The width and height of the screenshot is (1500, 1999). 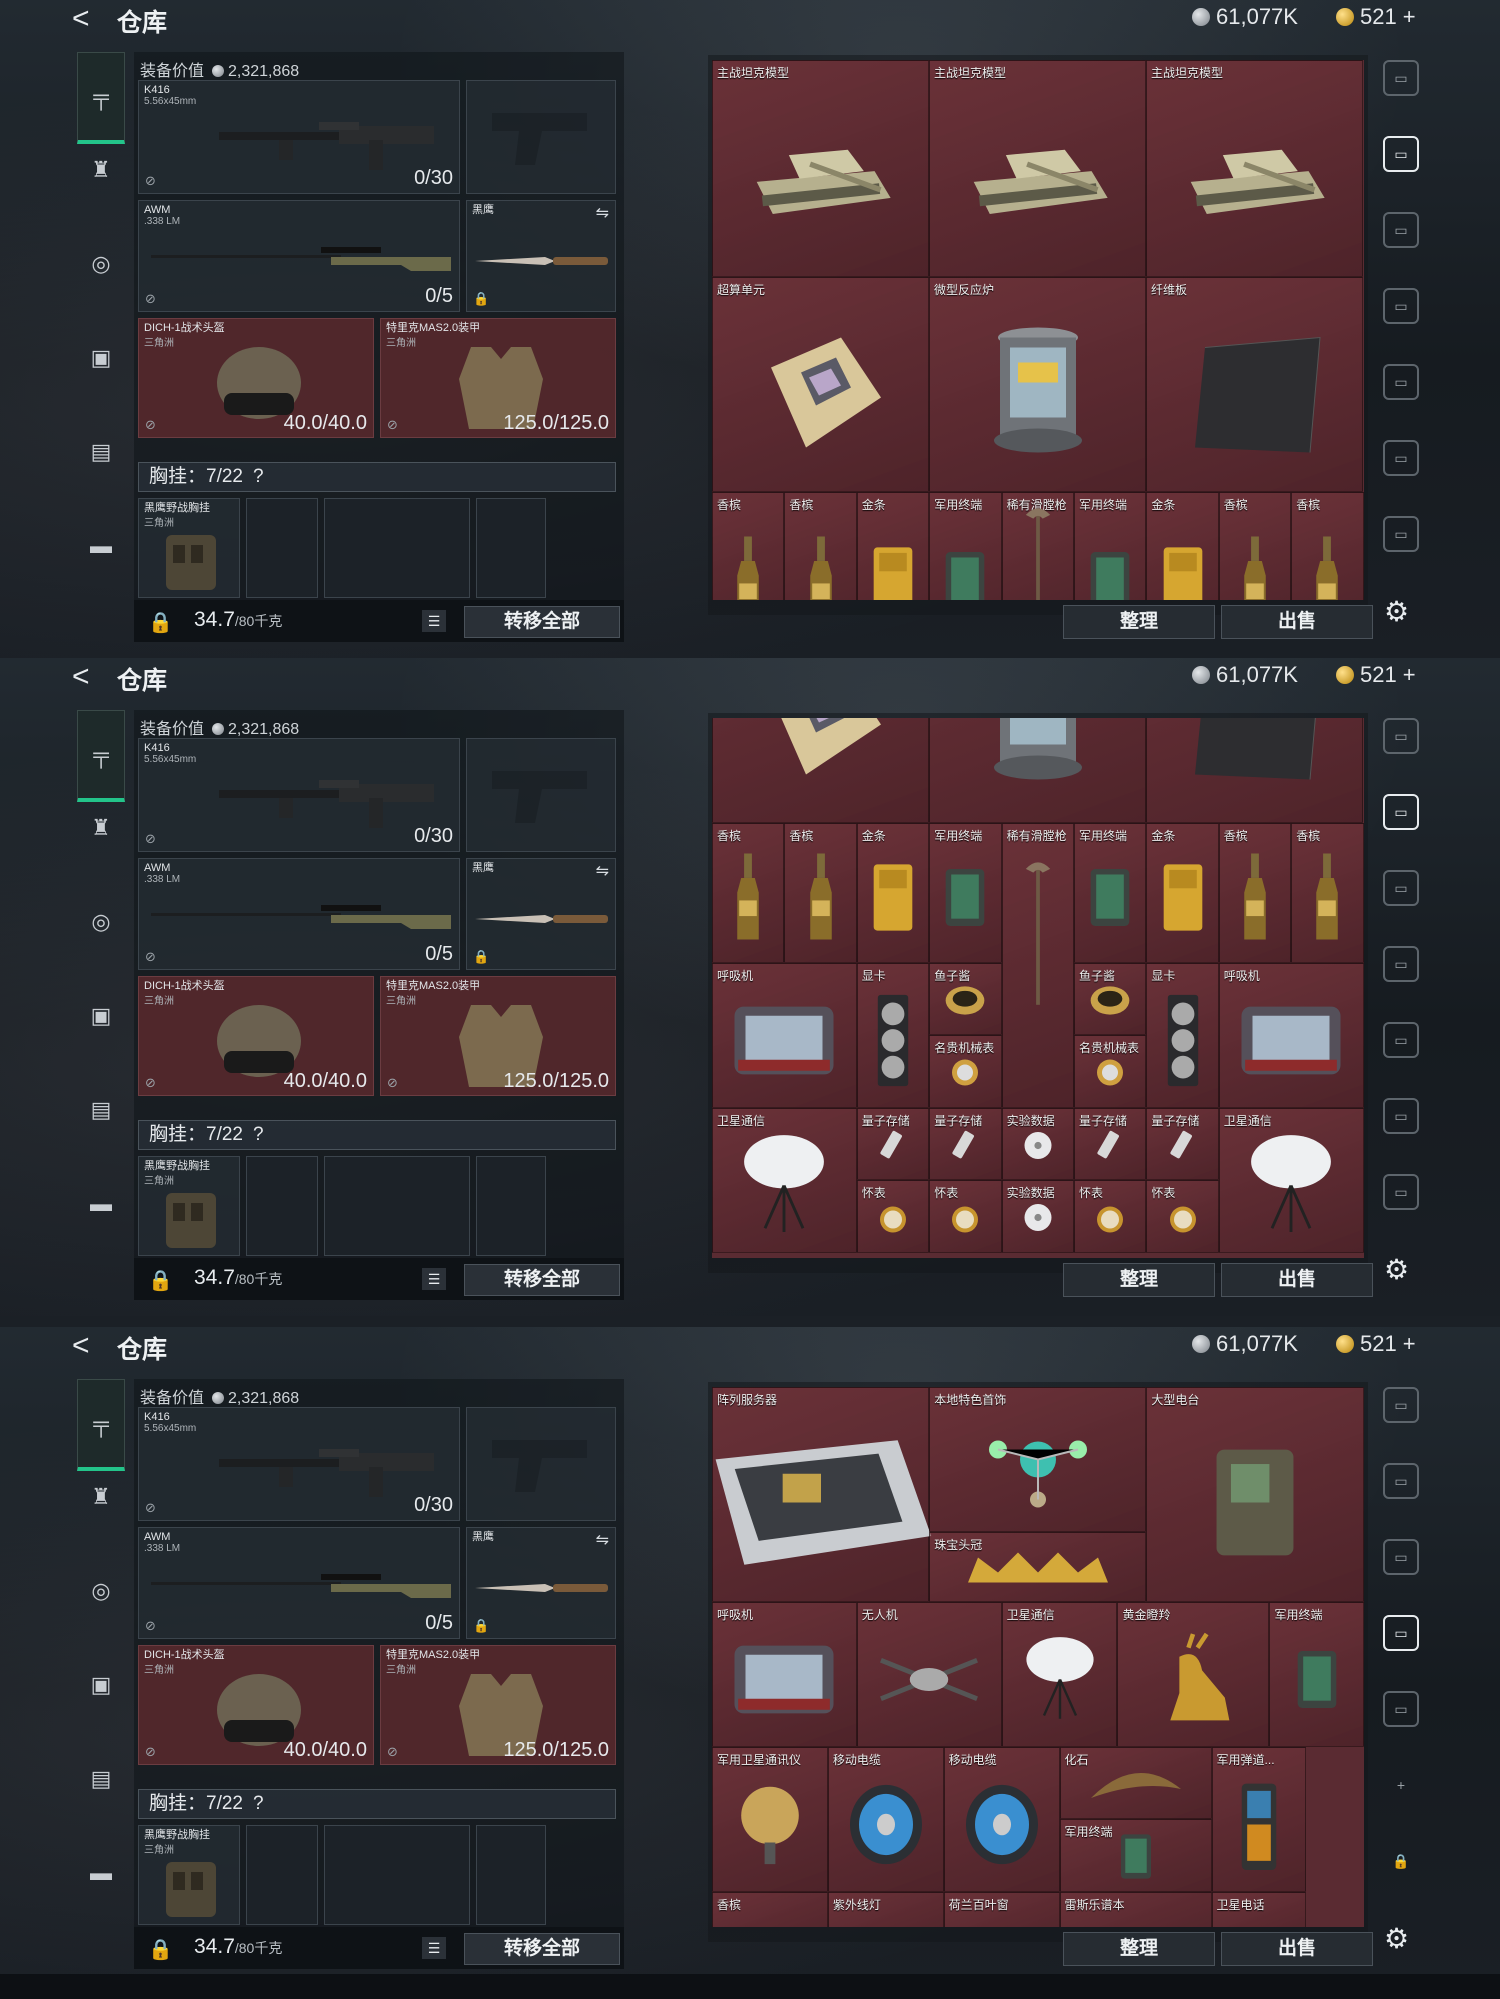 I want to click on sort-button: 整理, so click(x=1139, y=622).